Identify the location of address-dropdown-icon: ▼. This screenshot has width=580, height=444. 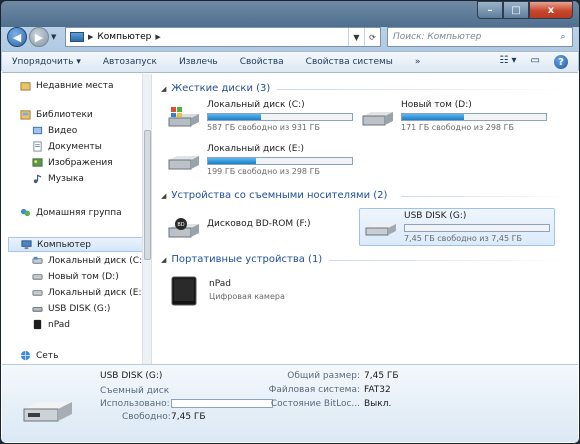
(356, 37).